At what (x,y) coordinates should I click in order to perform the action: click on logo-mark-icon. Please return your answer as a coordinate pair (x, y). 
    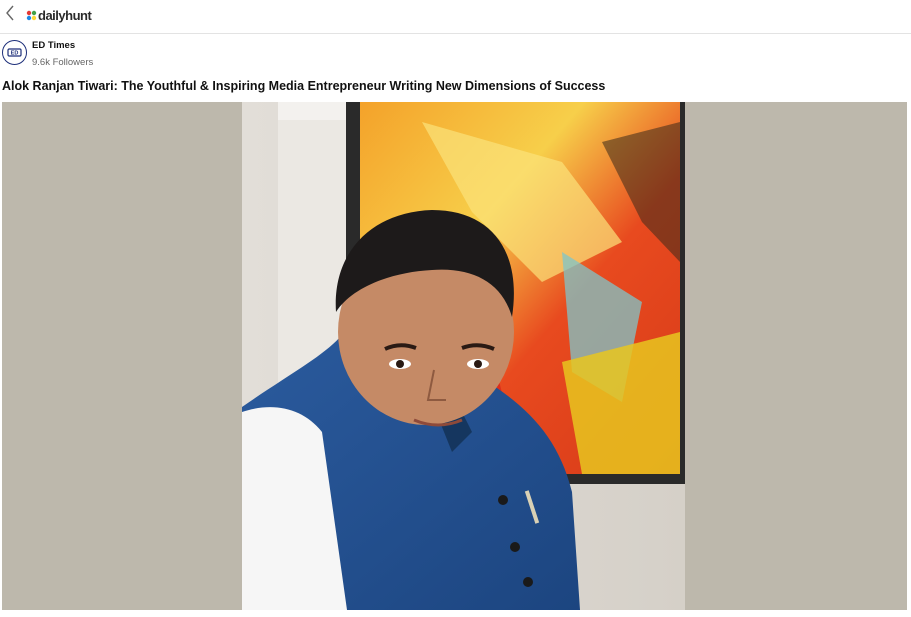
    Looking at the image, I should click on (31, 15).